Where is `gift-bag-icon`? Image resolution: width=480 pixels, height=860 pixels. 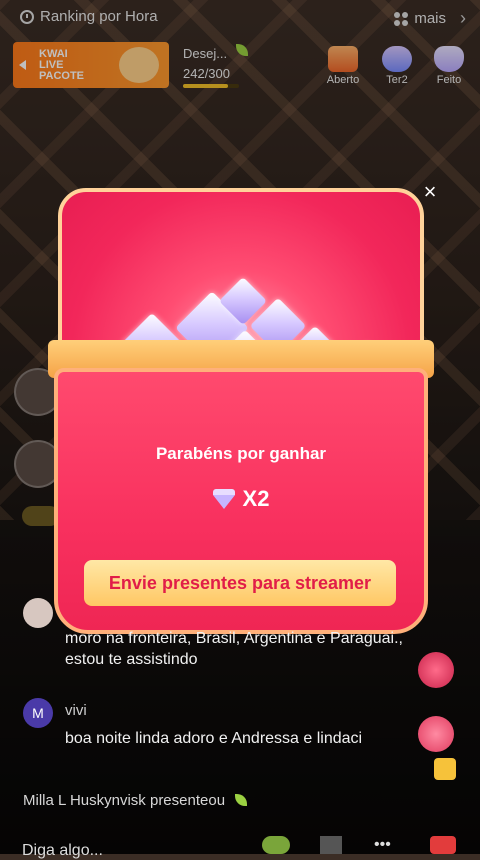 gift-bag-icon is located at coordinates (276, 845).